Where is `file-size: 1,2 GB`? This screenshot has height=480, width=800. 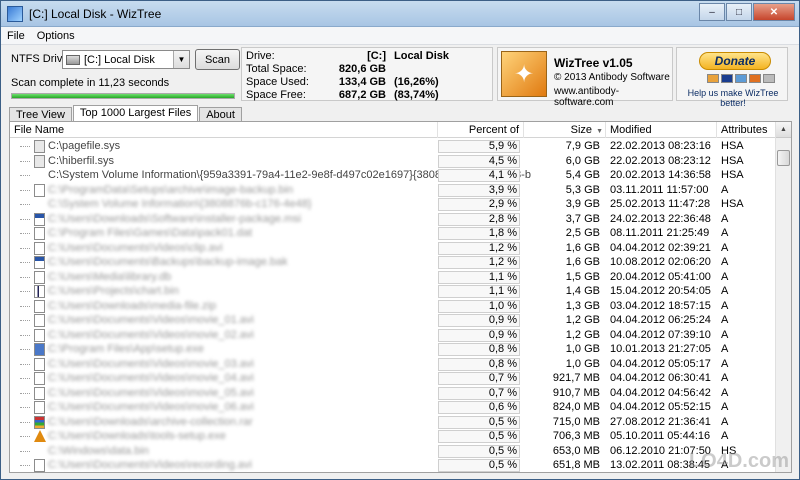 file-size: 1,2 GB is located at coordinates (582, 320).